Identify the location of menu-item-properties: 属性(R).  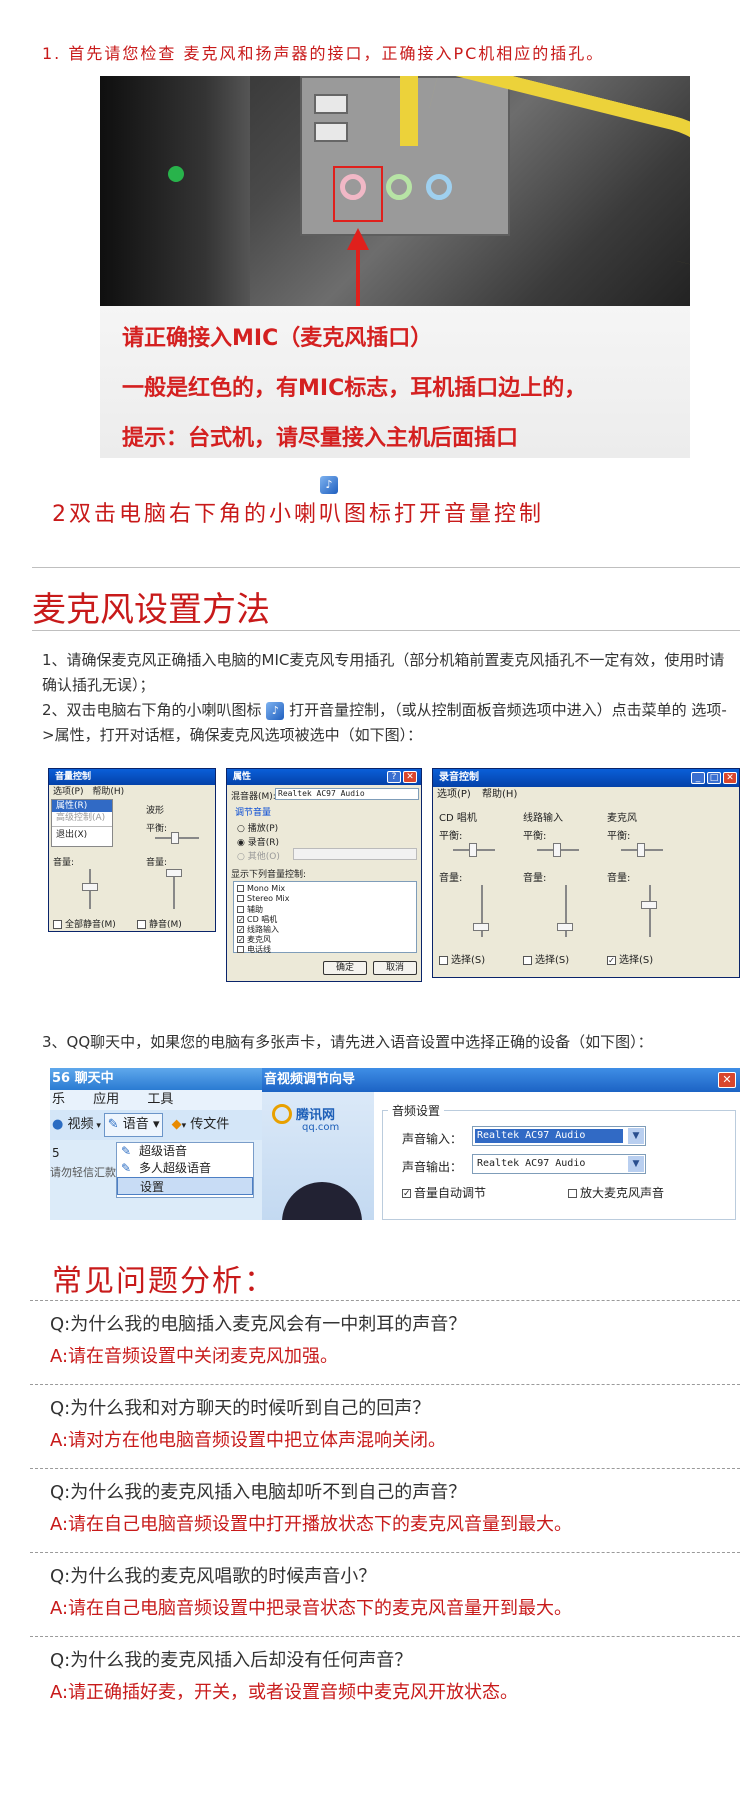
(82, 806).